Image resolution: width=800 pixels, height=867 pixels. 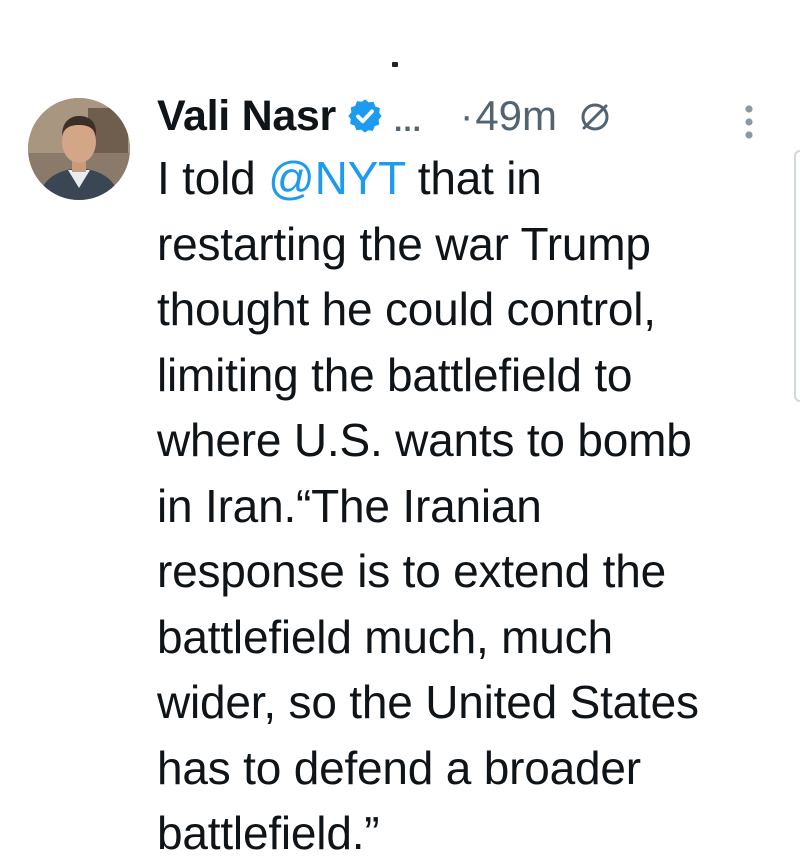 I want to click on avatar-image, so click(x=79, y=149).